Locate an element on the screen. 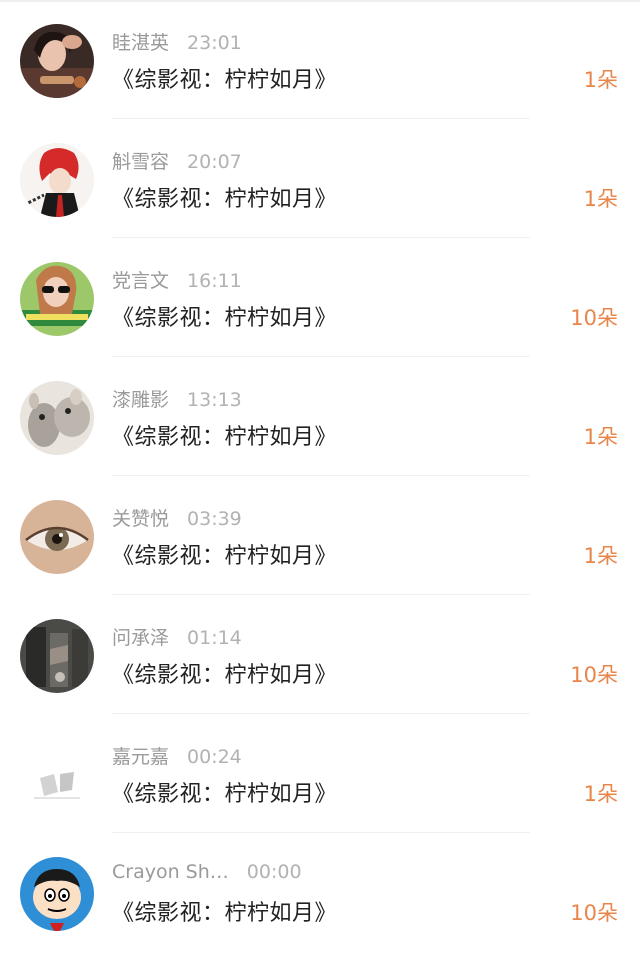 This screenshot has height=958, width=640. avatar-woman-dark-icon is located at coordinates (57, 61).